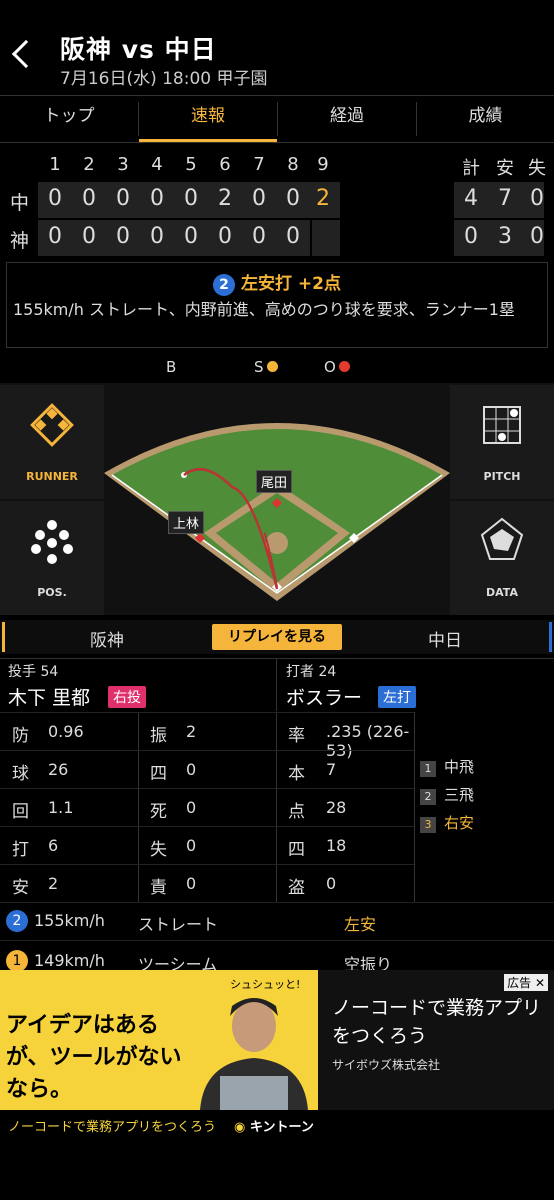 Image resolution: width=554 pixels, height=1200 pixels. I want to click on pitch-button: PITCH, so click(502, 442).